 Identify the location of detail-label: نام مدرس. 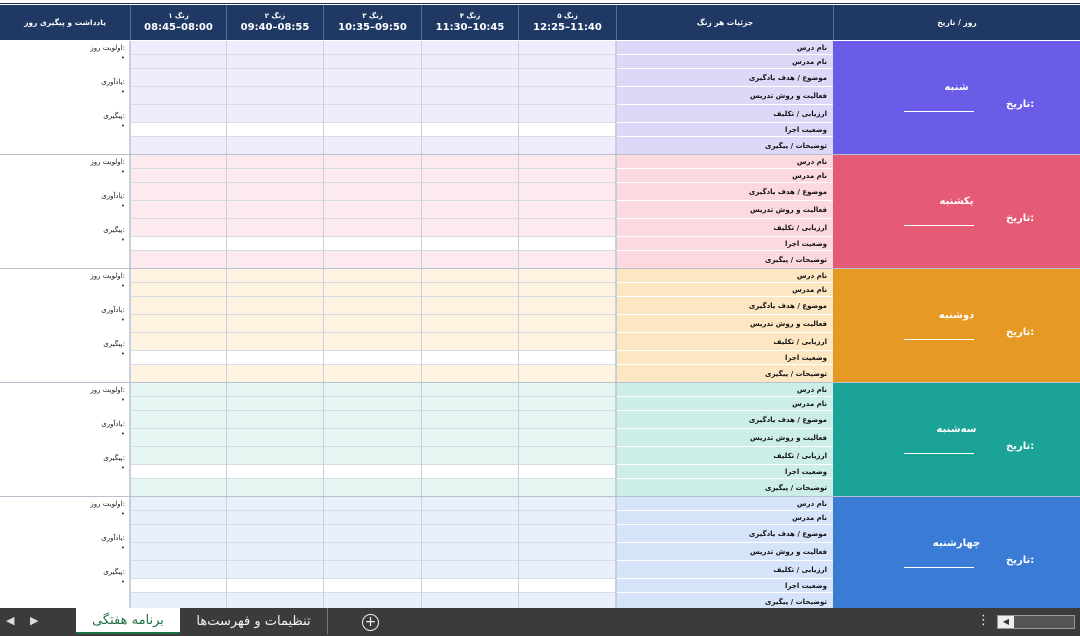
(809, 62).